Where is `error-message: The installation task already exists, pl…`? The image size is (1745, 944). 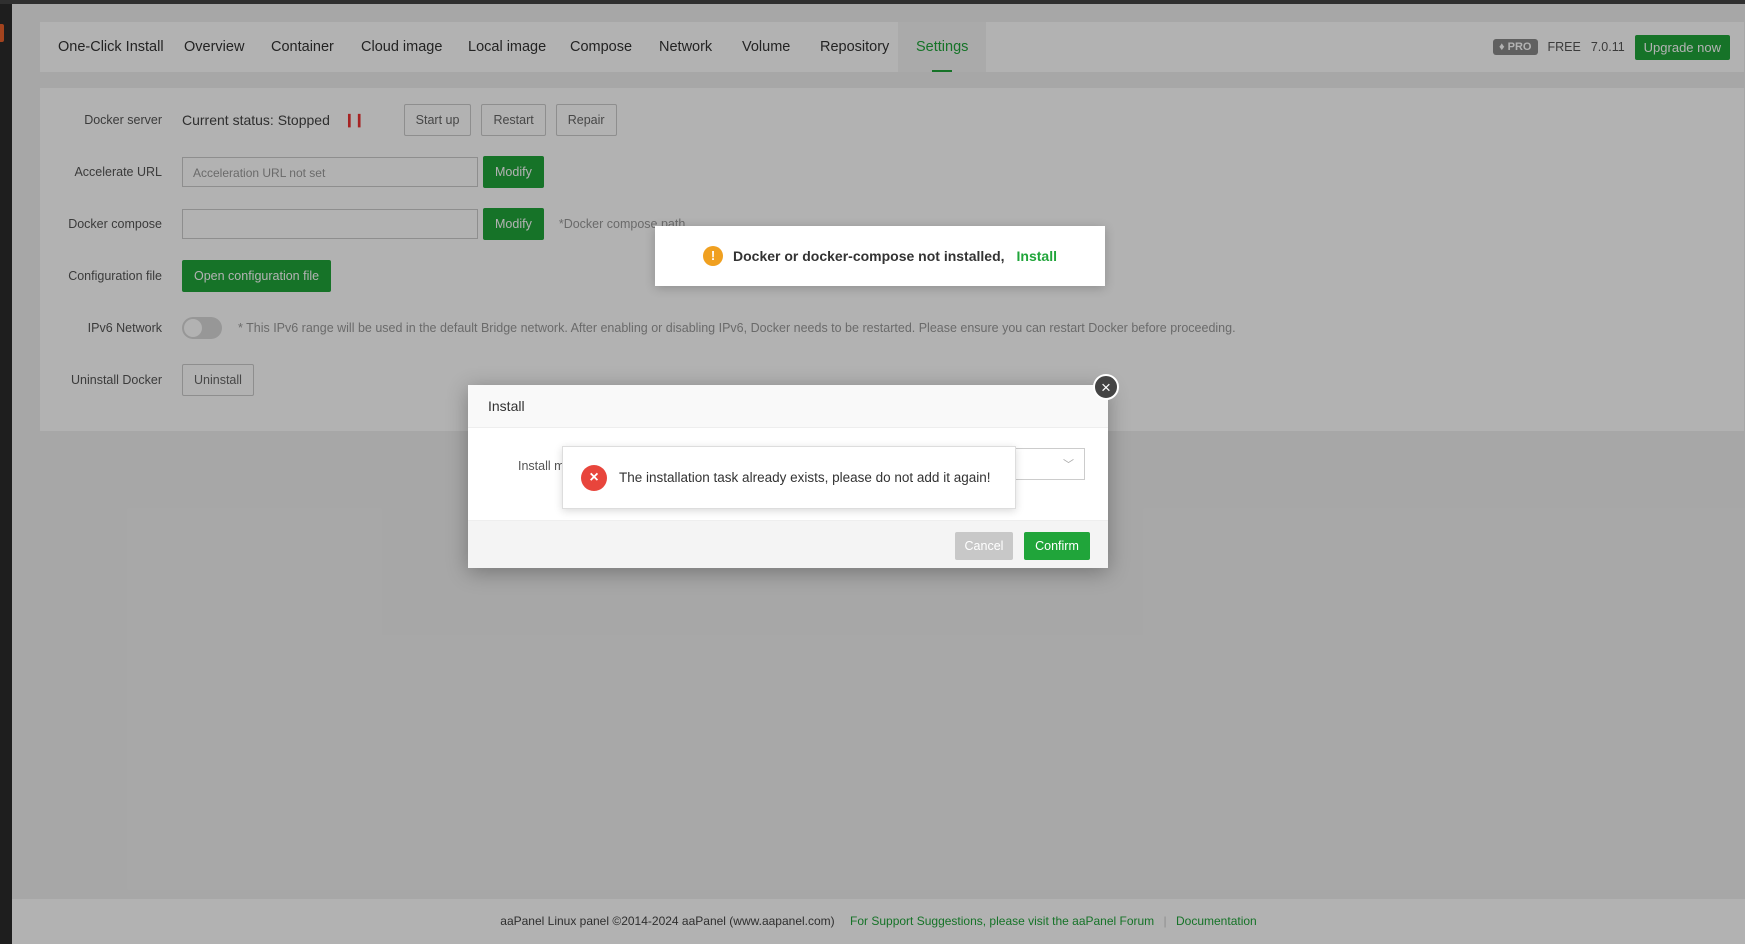
error-message: The installation task already exists, pl… is located at coordinates (805, 477).